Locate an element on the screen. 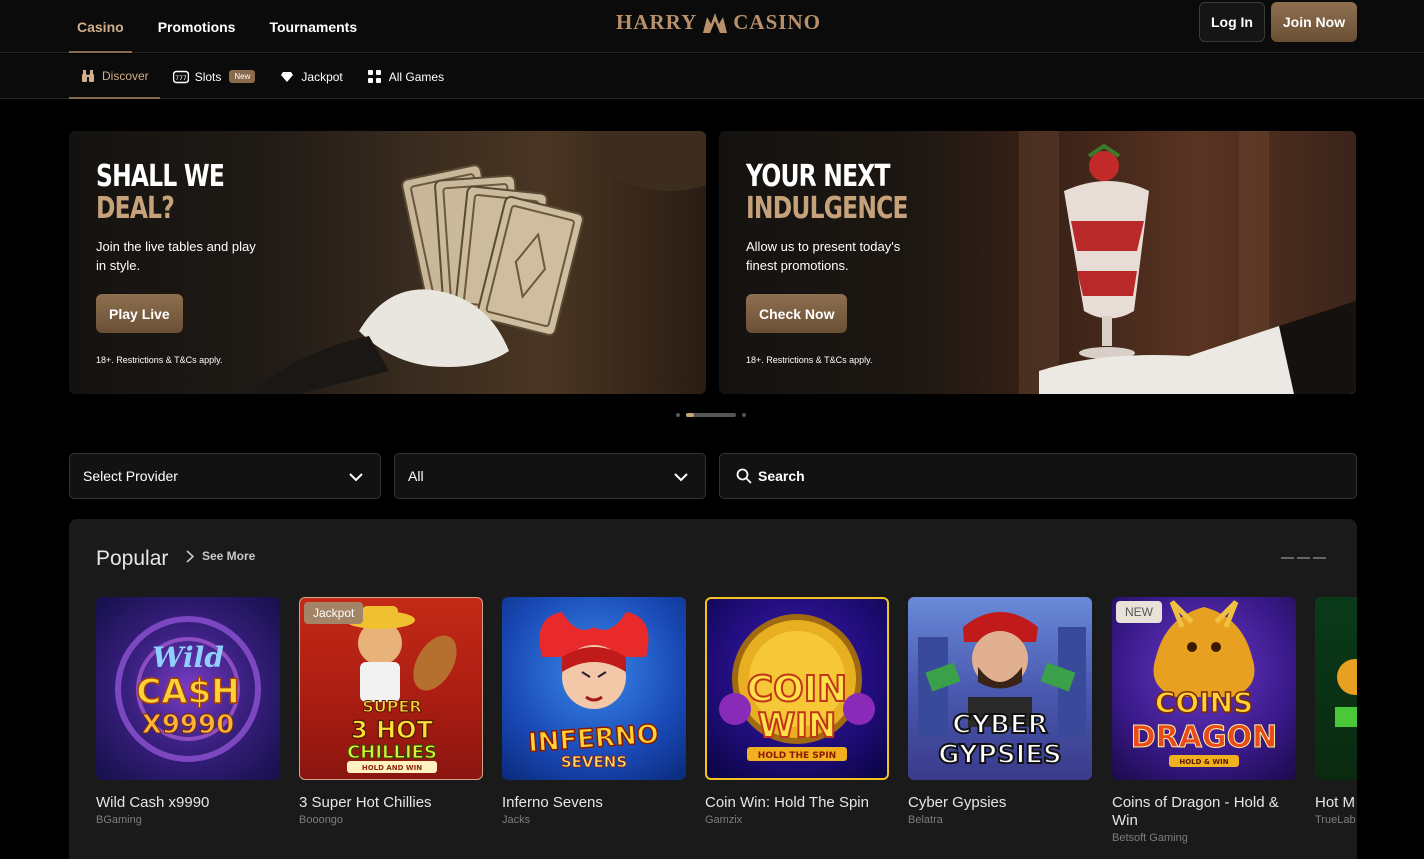 Image resolution: width=1424 pixels, height=859 pixels. game-art: INFERNO SEVENS is located at coordinates (593, 691).